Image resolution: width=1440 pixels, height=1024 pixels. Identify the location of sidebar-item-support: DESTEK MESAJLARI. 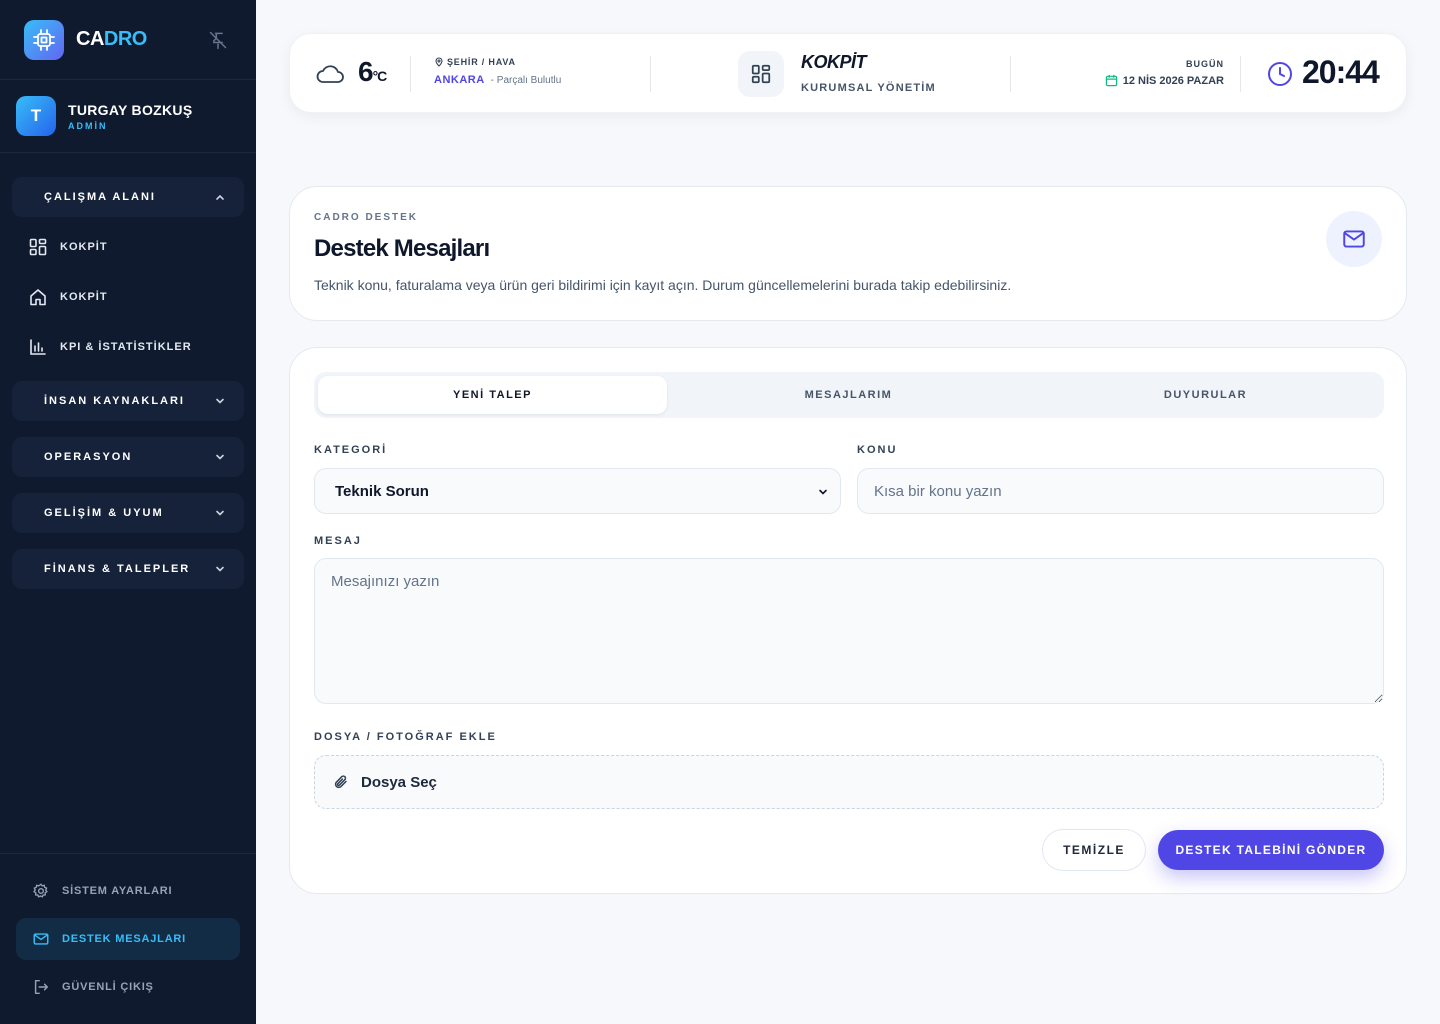
(128, 939).